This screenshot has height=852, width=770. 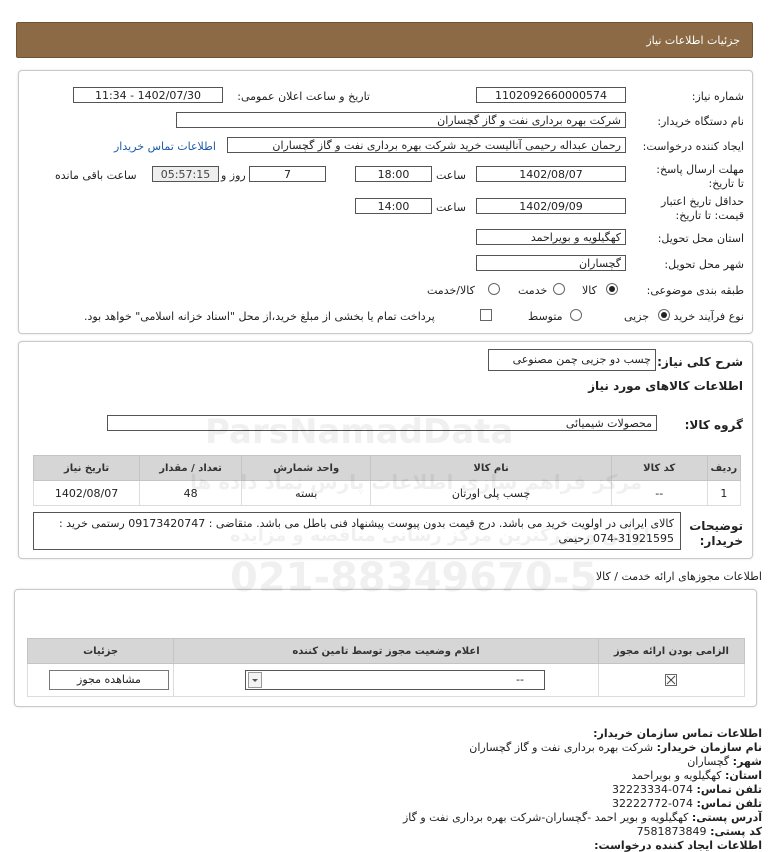 What do you see at coordinates (726, 817) in the screenshot?
I see `contact-address-label: آدرس پستی:` at bounding box center [726, 817].